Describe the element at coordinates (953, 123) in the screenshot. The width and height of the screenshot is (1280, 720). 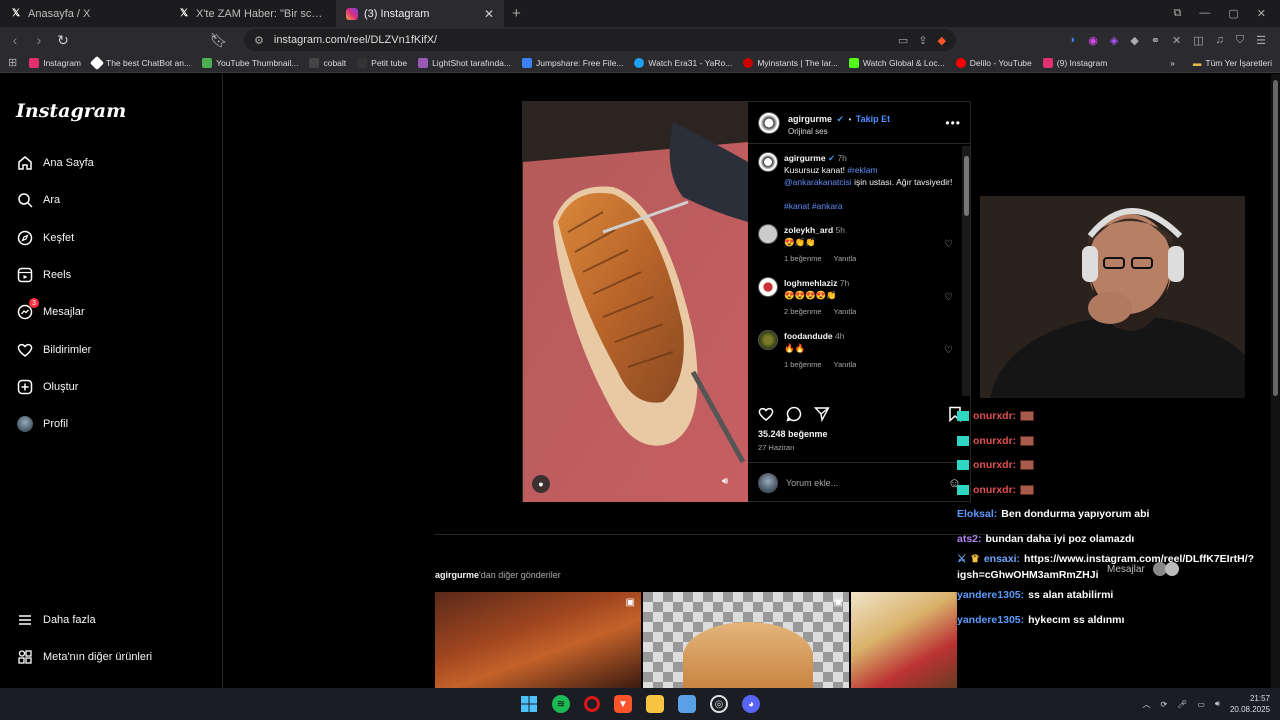
I see `more-options-icon: •••` at that location.